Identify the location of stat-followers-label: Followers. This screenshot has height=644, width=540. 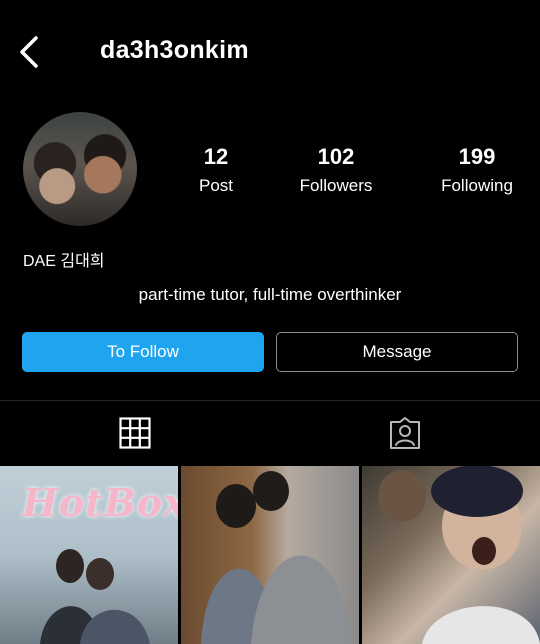
(336, 185).